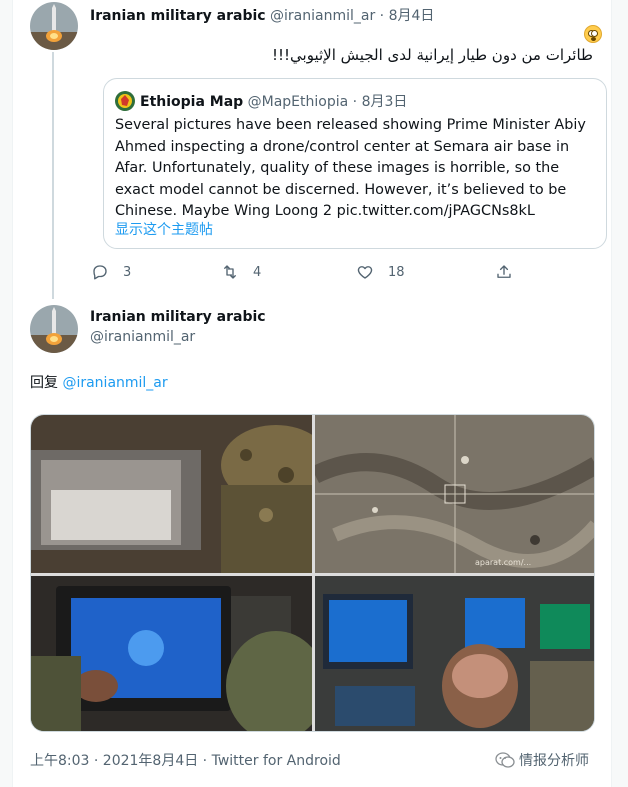 This screenshot has height=787, width=628. Describe the element at coordinates (380, 272) in the screenshot. I see `like-button: 18` at that location.